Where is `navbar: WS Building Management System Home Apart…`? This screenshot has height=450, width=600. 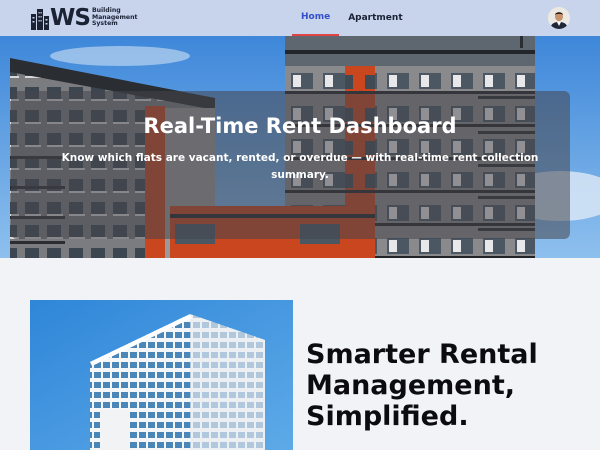 navbar: WS Building Management System Home Apart… is located at coordinates (300, 18).